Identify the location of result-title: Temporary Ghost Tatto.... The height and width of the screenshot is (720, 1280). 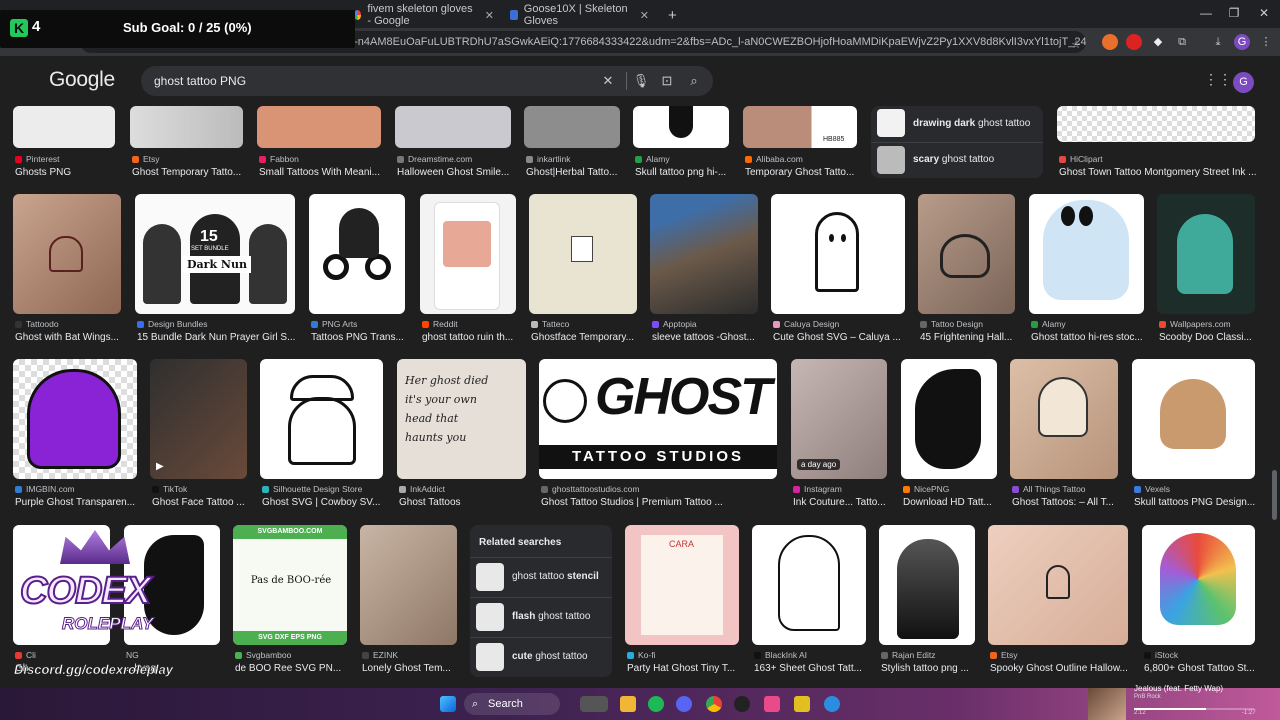
(802, 172).